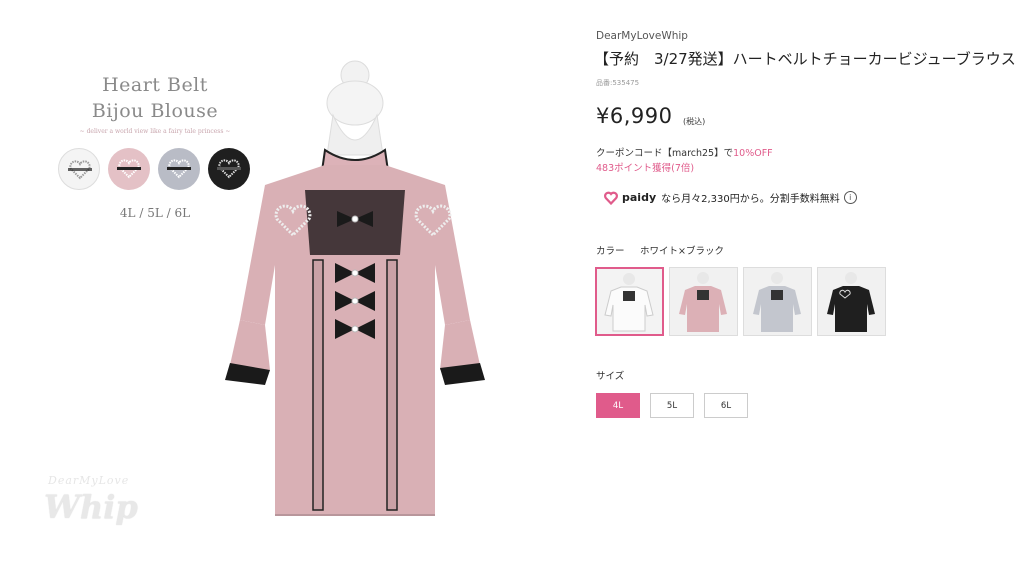 The height and width of the screenshot is (576, 1024). I want to click on color-thumb-grey, so click(777, 301).